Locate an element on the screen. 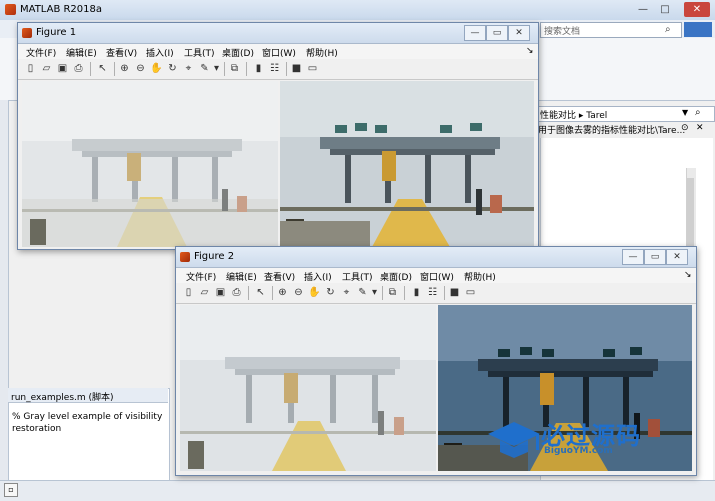 Image resolution: width=715 pixels, height=501 pixels. close-button: ✕ is located at coordinates (697, 9).